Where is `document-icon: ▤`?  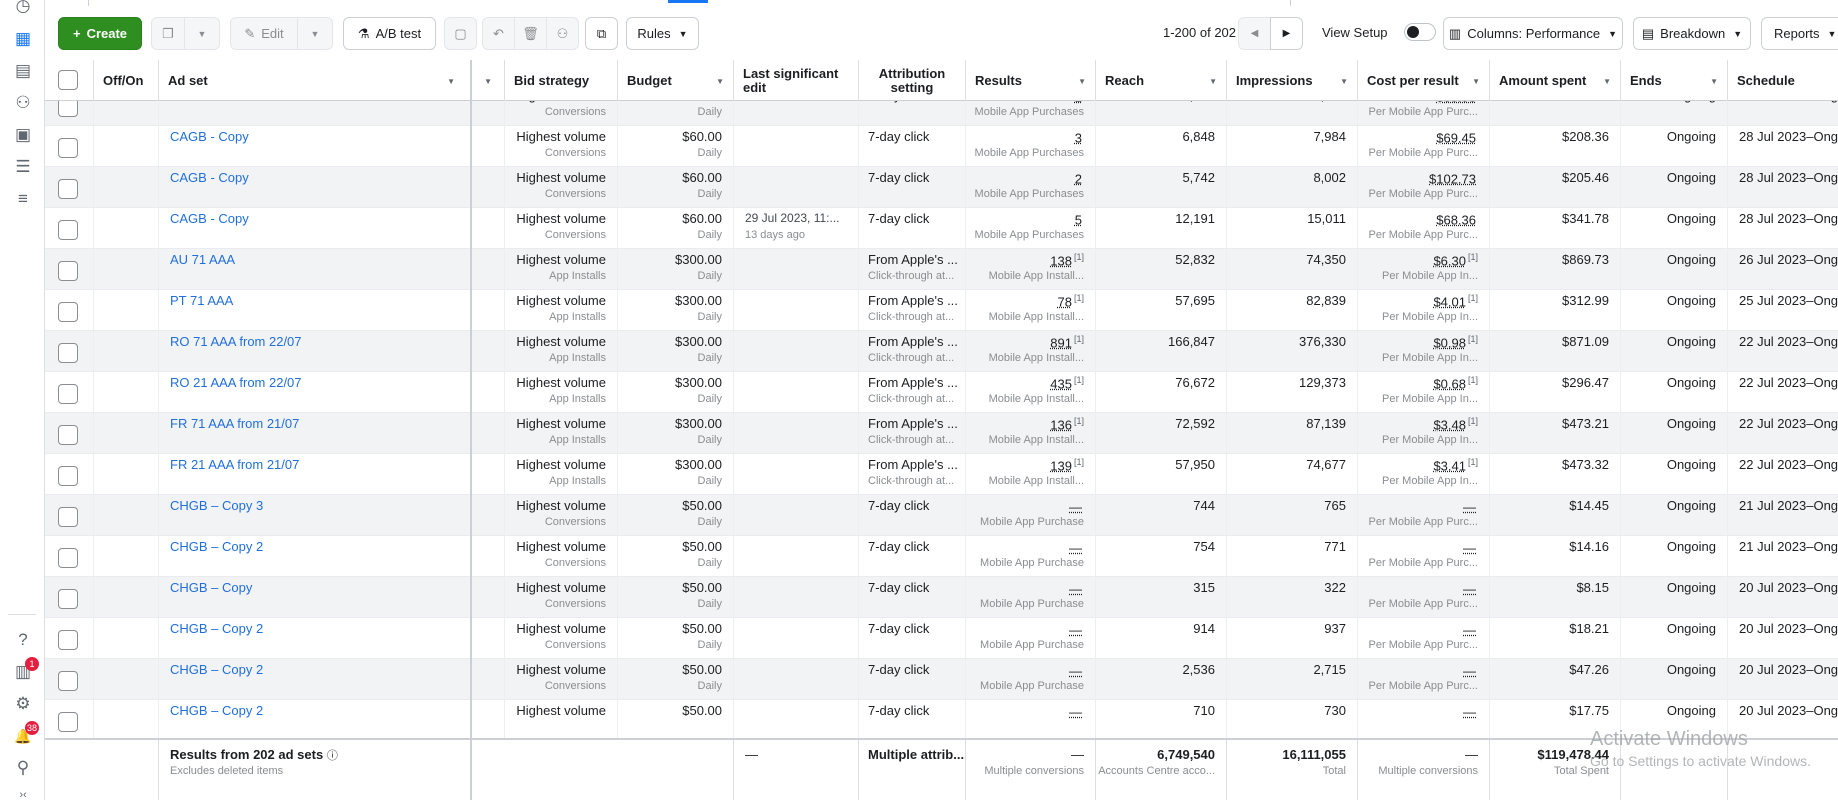
document-icon: ▤ is located at coordinates (23, 71).